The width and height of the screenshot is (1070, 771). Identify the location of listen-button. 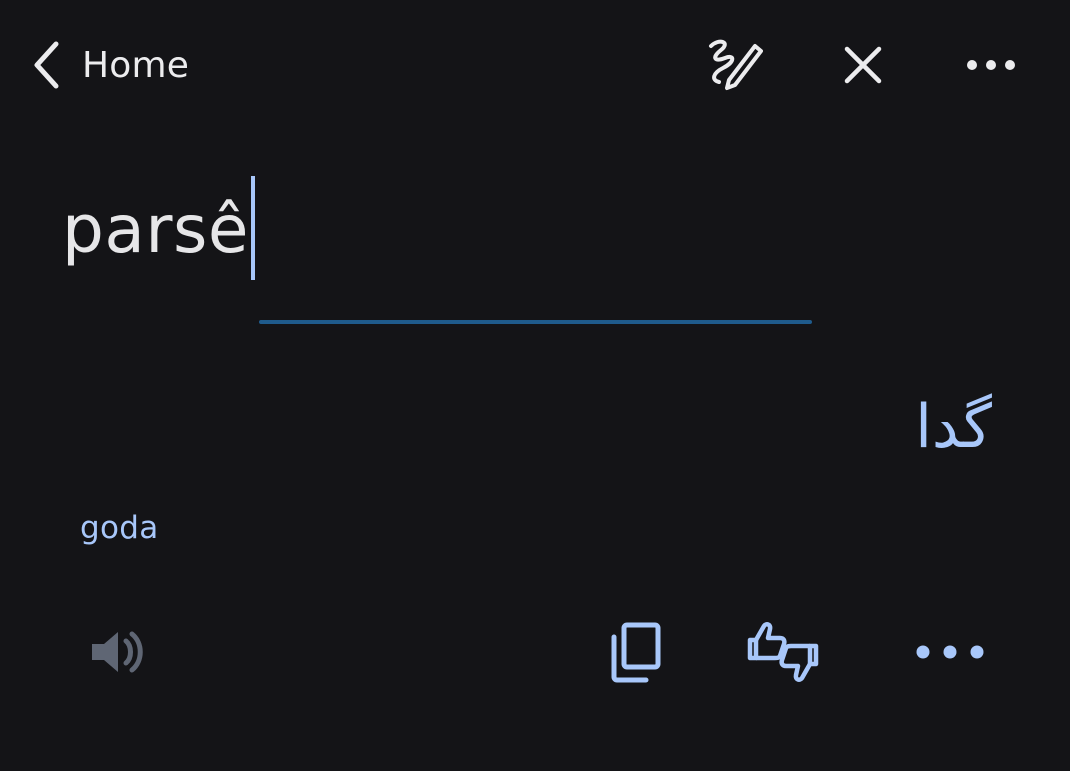
(116, 652).